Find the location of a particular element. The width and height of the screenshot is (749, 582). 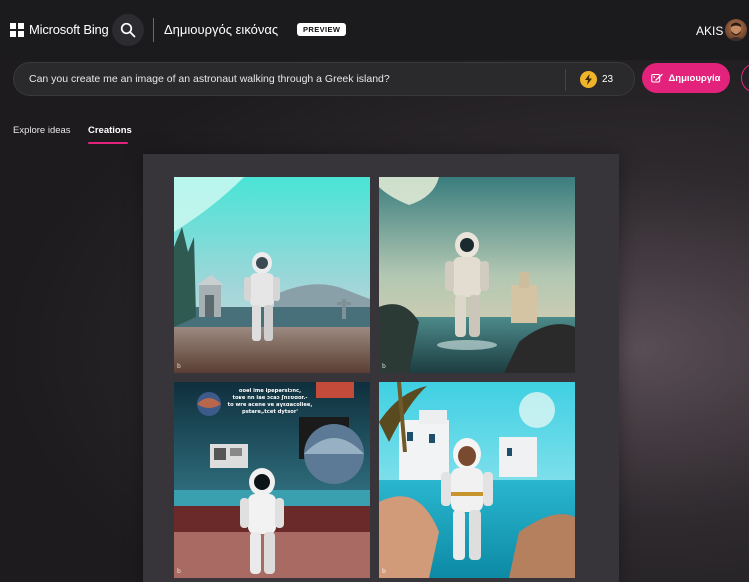

astronaut-beach-image is located at coordinates (272, 275).